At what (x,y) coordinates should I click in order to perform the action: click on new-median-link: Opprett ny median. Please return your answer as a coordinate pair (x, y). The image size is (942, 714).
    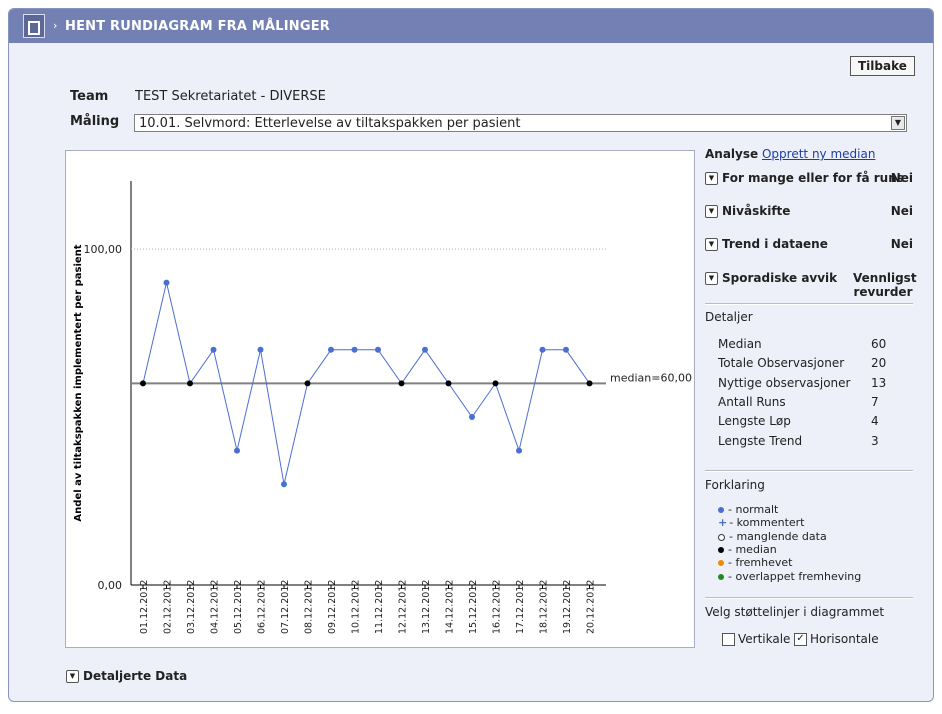
    Looking at the image, I should click on (818, 154).